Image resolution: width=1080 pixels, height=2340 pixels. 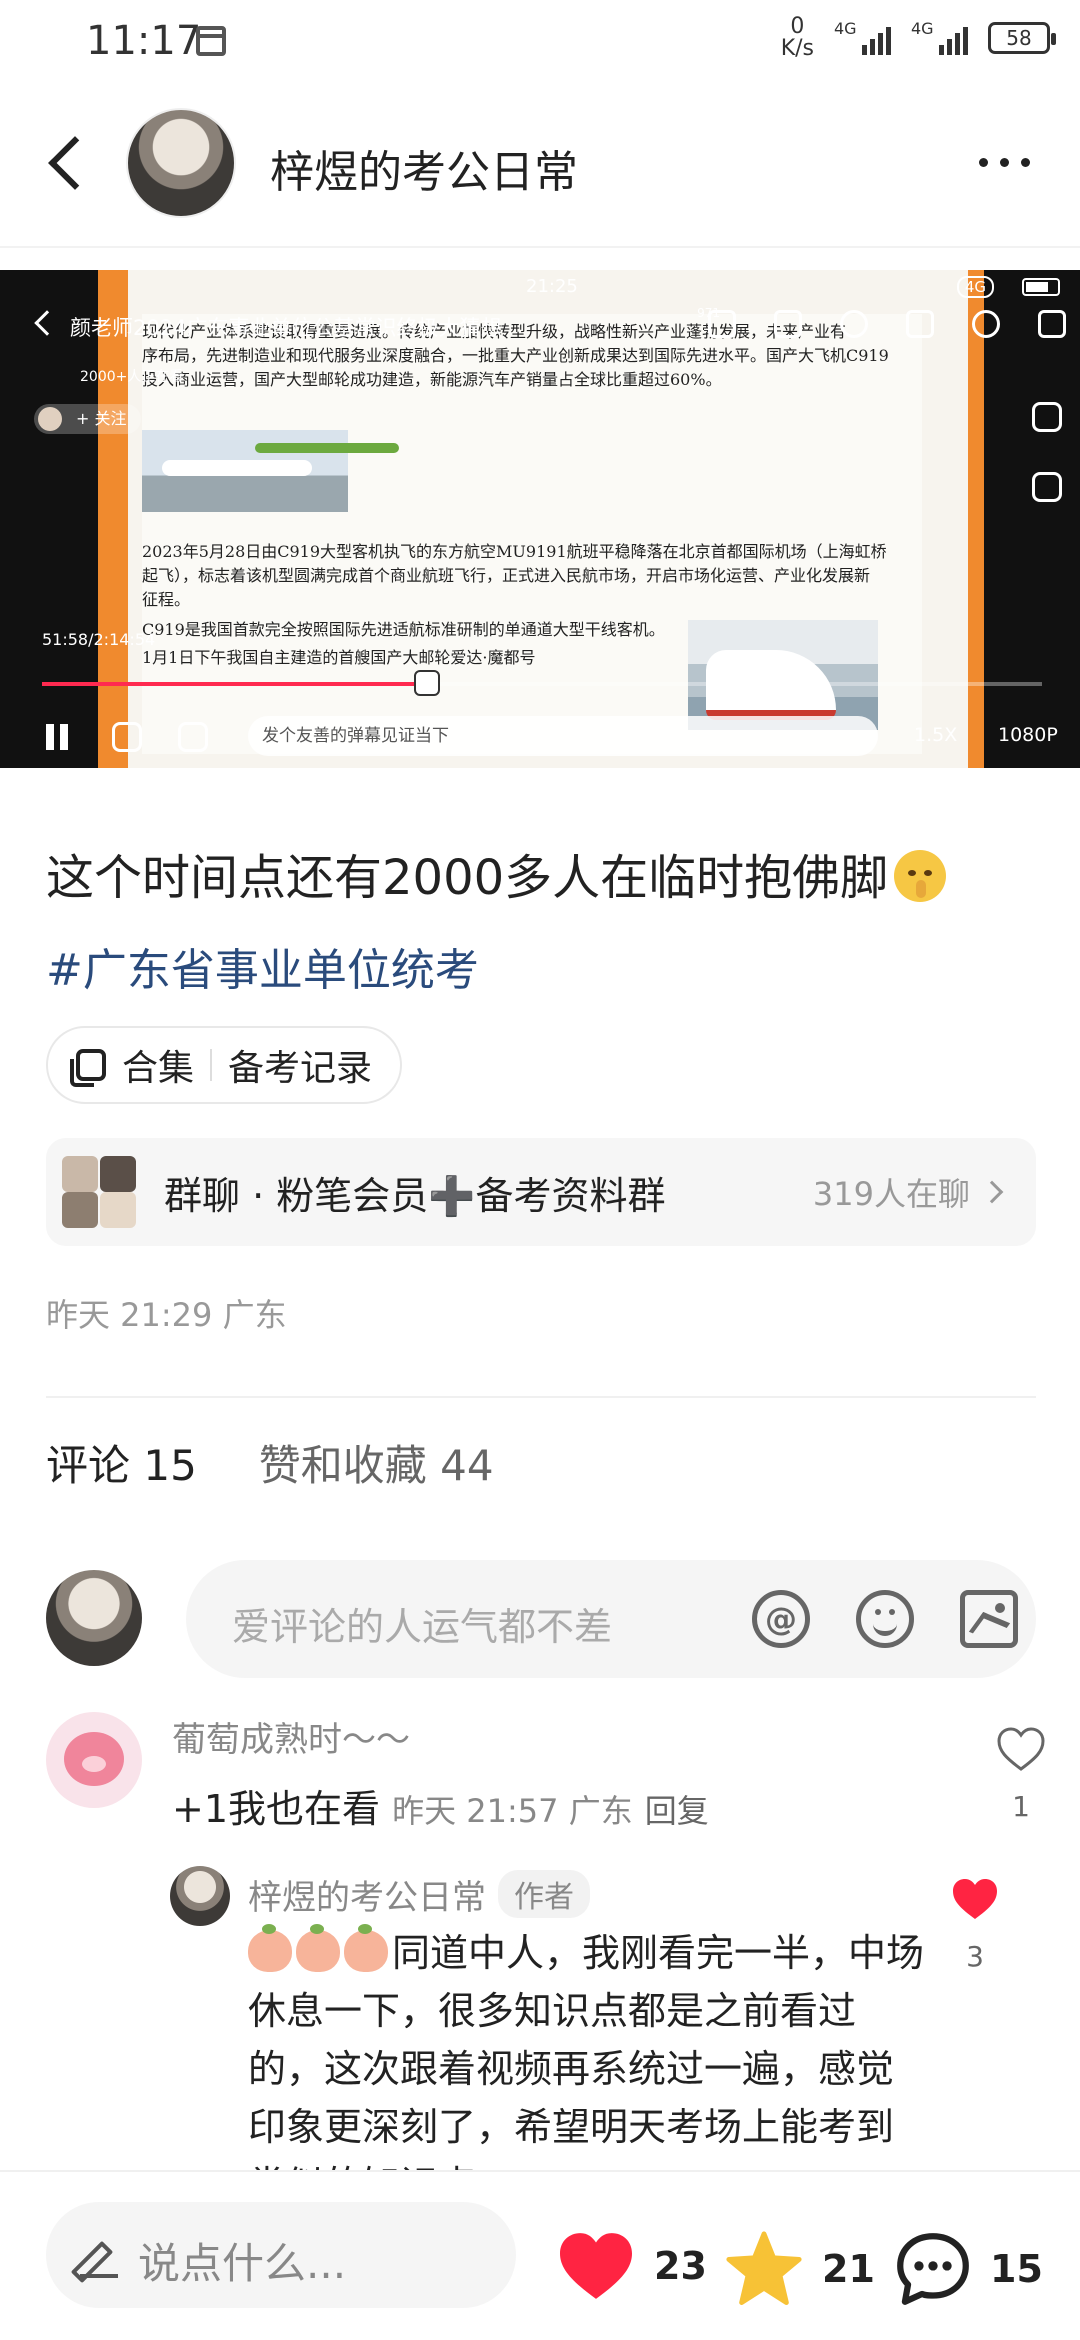 I want to click on video-battery-icon, so click(x=1041, y=287).